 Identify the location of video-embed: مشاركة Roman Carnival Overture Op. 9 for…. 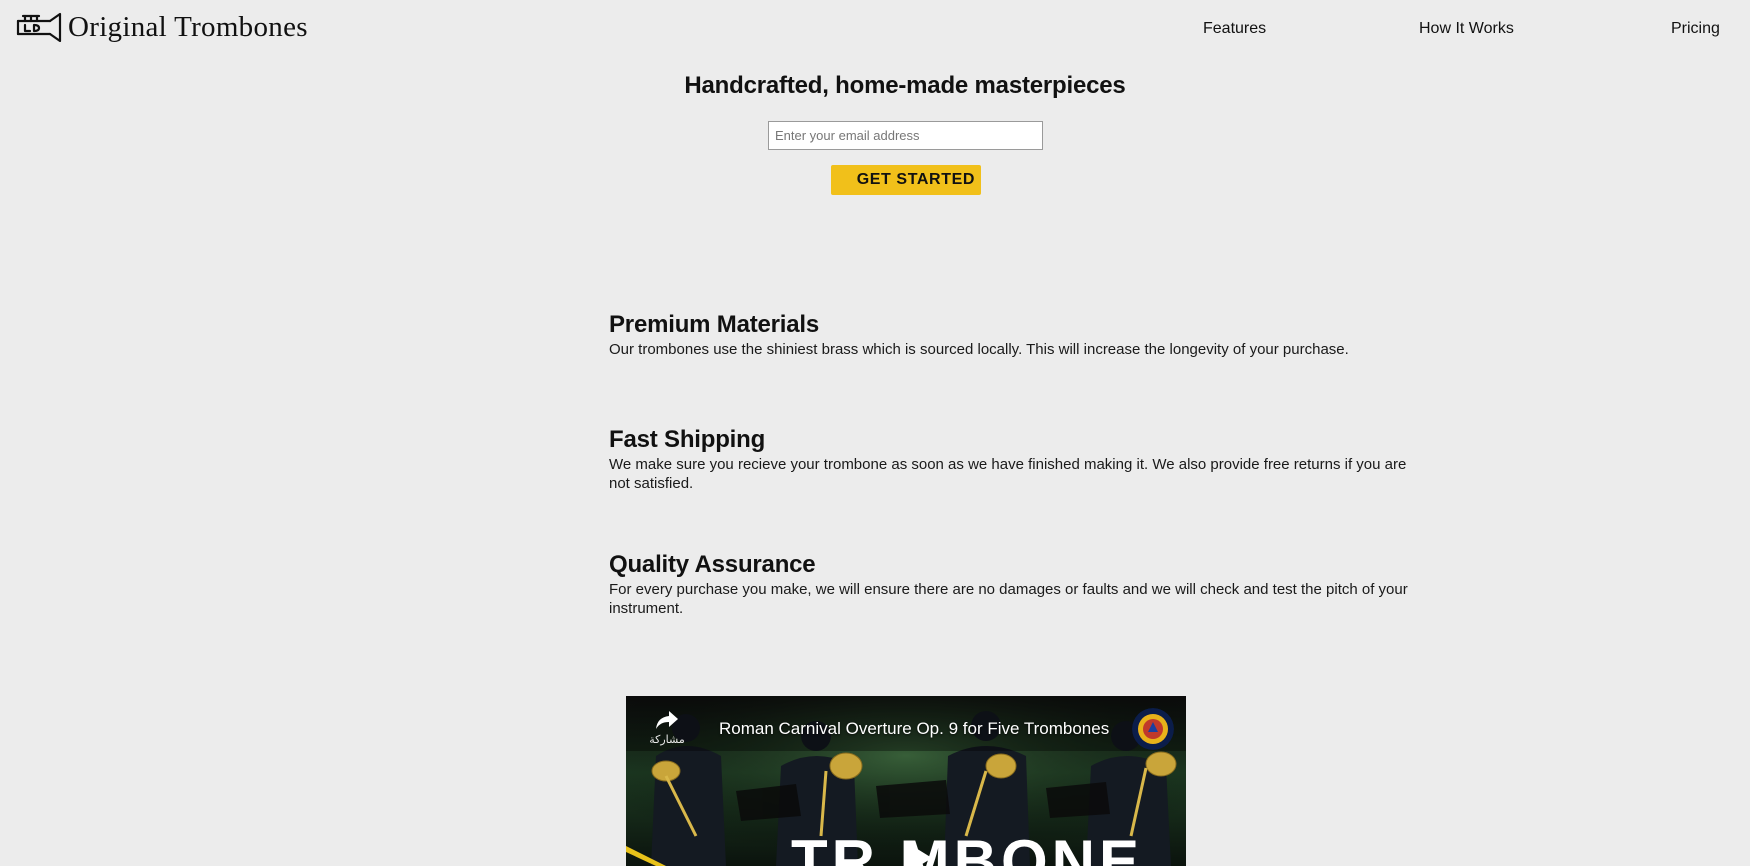
(906, 781).